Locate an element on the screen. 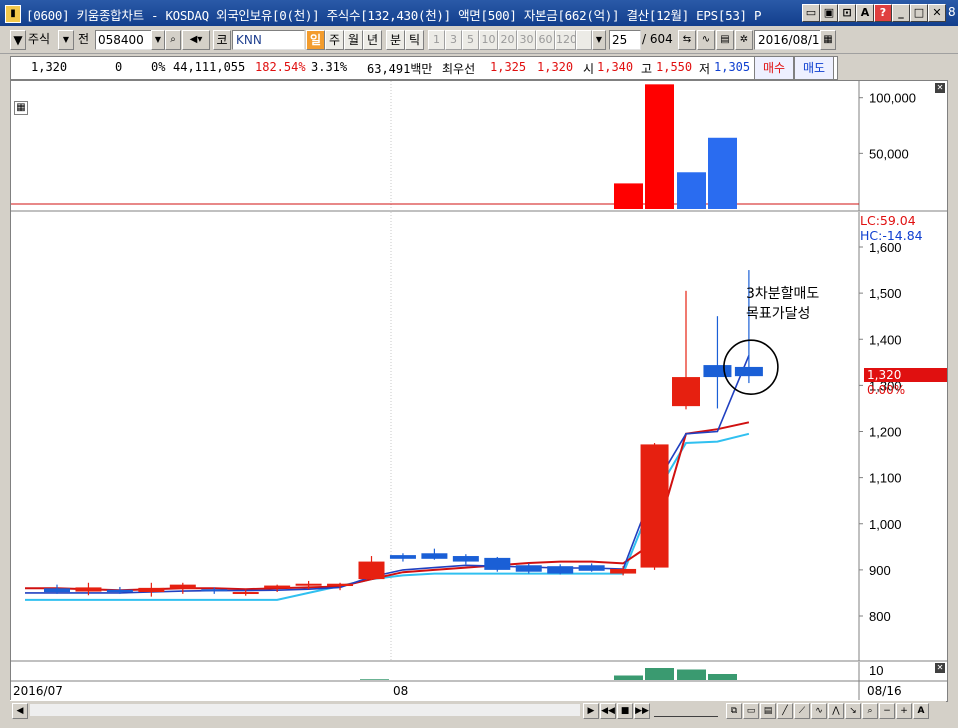 This screenshot has width=958, height=728. close-icon: ✕ is located at coordinates (937, 13).